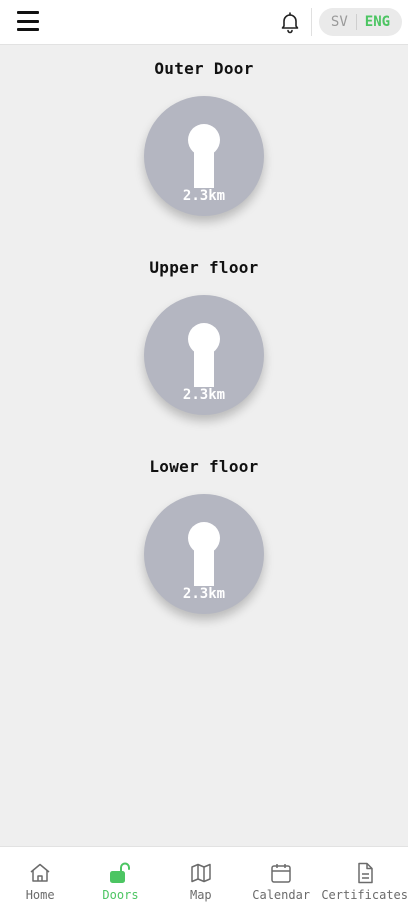 The width and height of the screenshot is (408, 914). I want to click on nav-item-doors: Doors, so click(120, 880).